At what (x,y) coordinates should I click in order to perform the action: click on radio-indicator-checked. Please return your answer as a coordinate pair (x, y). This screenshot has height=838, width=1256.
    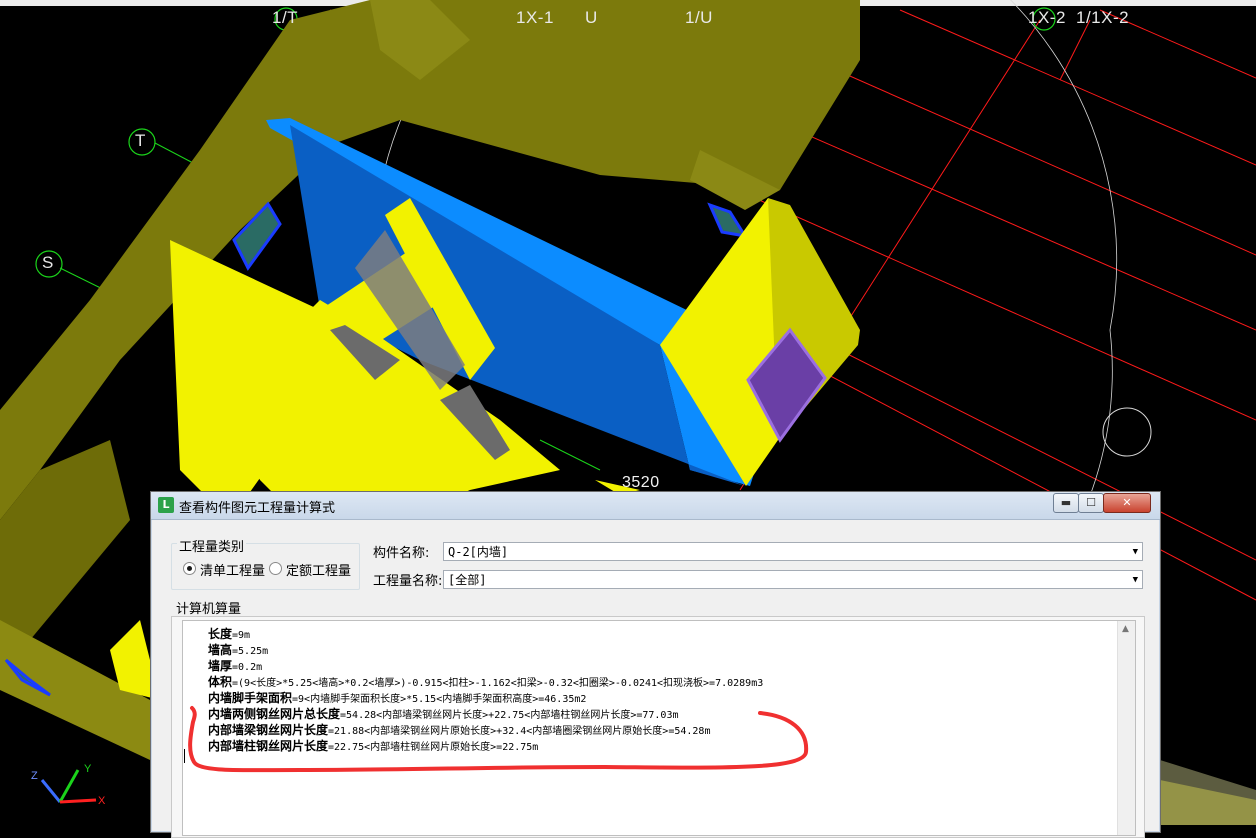
    Looking at the image, I should click on (189, 568).